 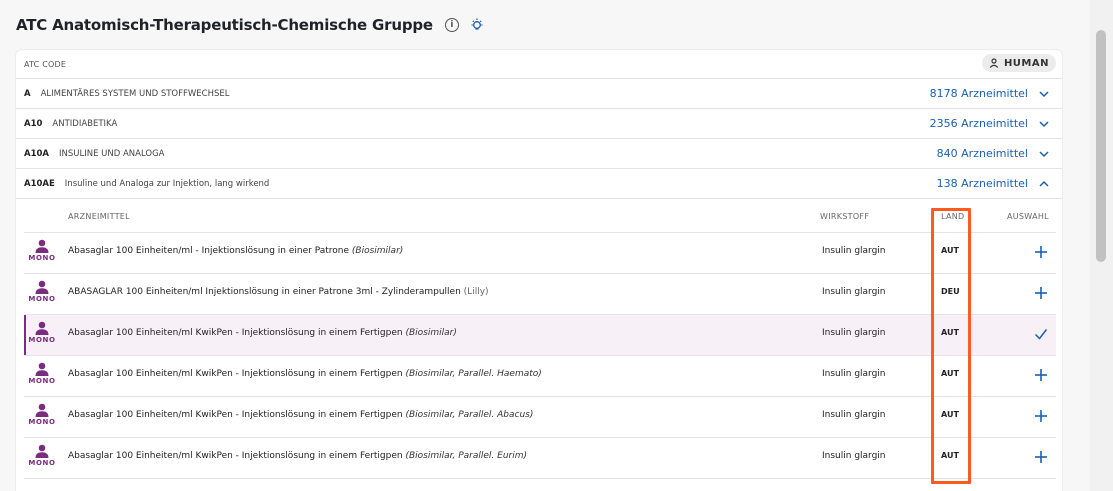 What do you see at coordinates (451, 25) in the screenshot?
I see `info-icon: i` at bounding box center [451, 25].